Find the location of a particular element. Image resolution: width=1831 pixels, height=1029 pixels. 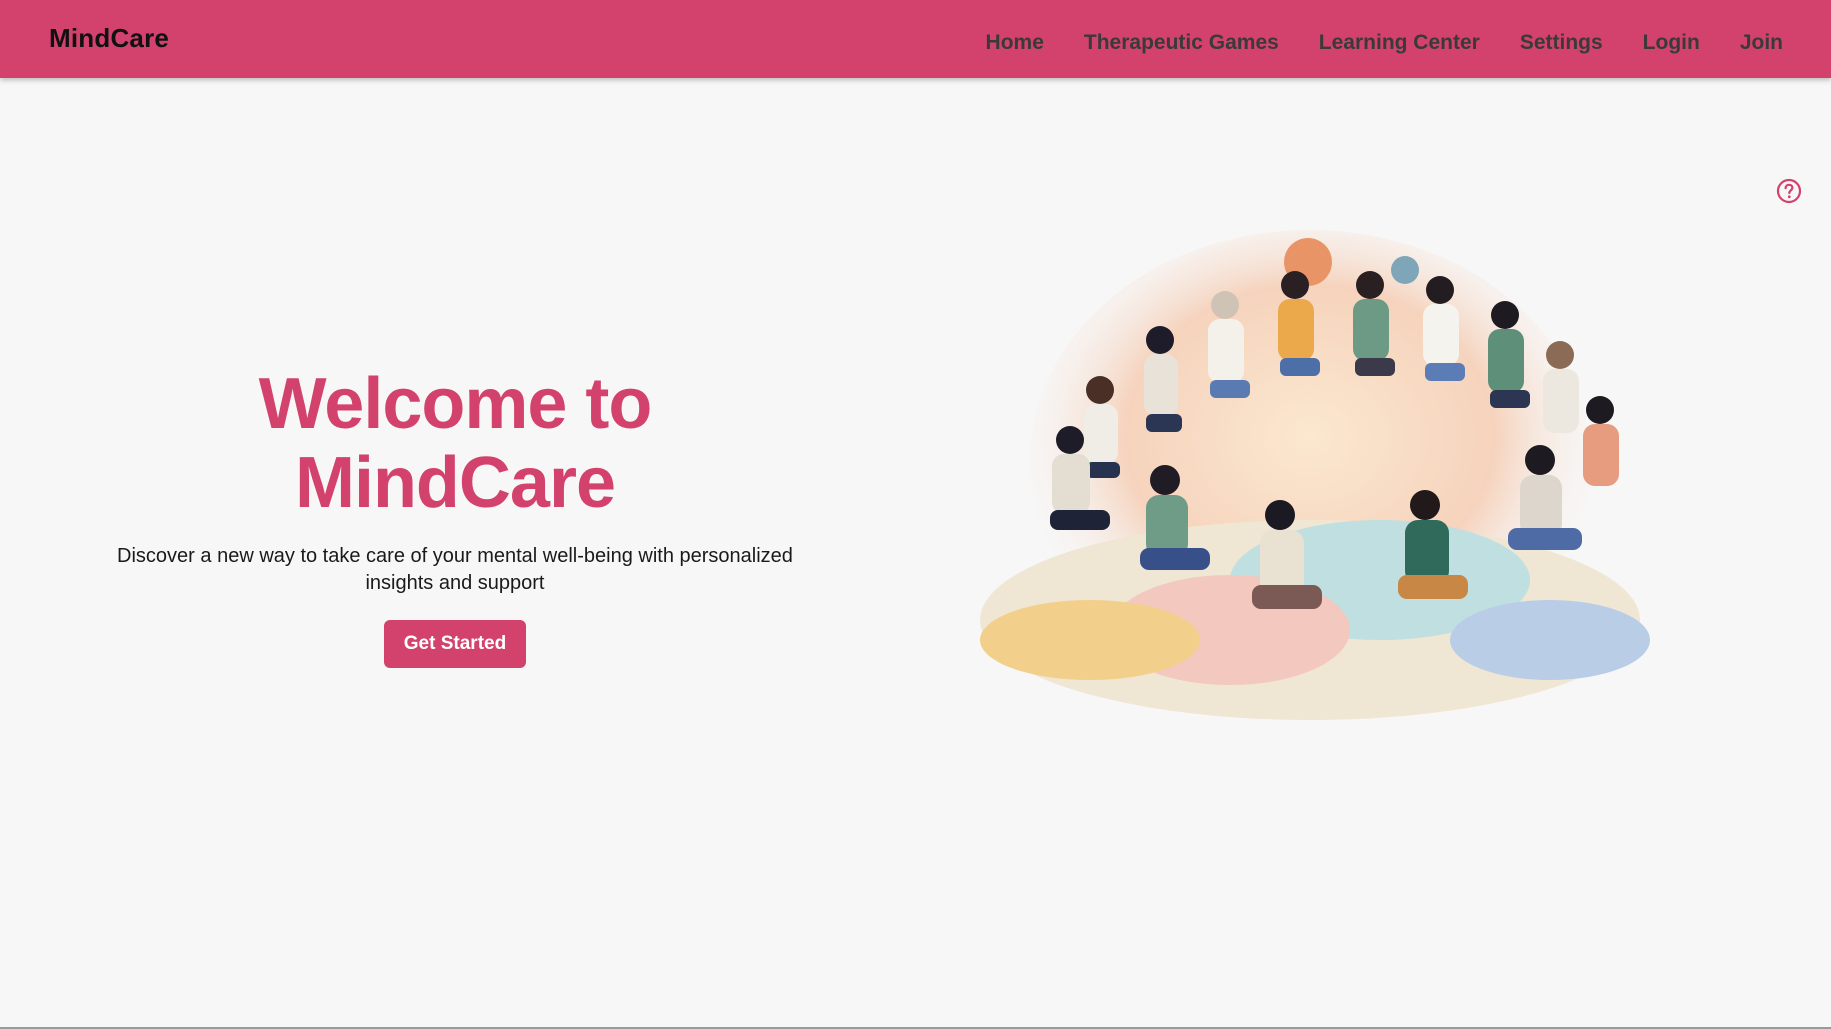

nav-learning-center: Learning Center is located at coordinates (1399, 43).